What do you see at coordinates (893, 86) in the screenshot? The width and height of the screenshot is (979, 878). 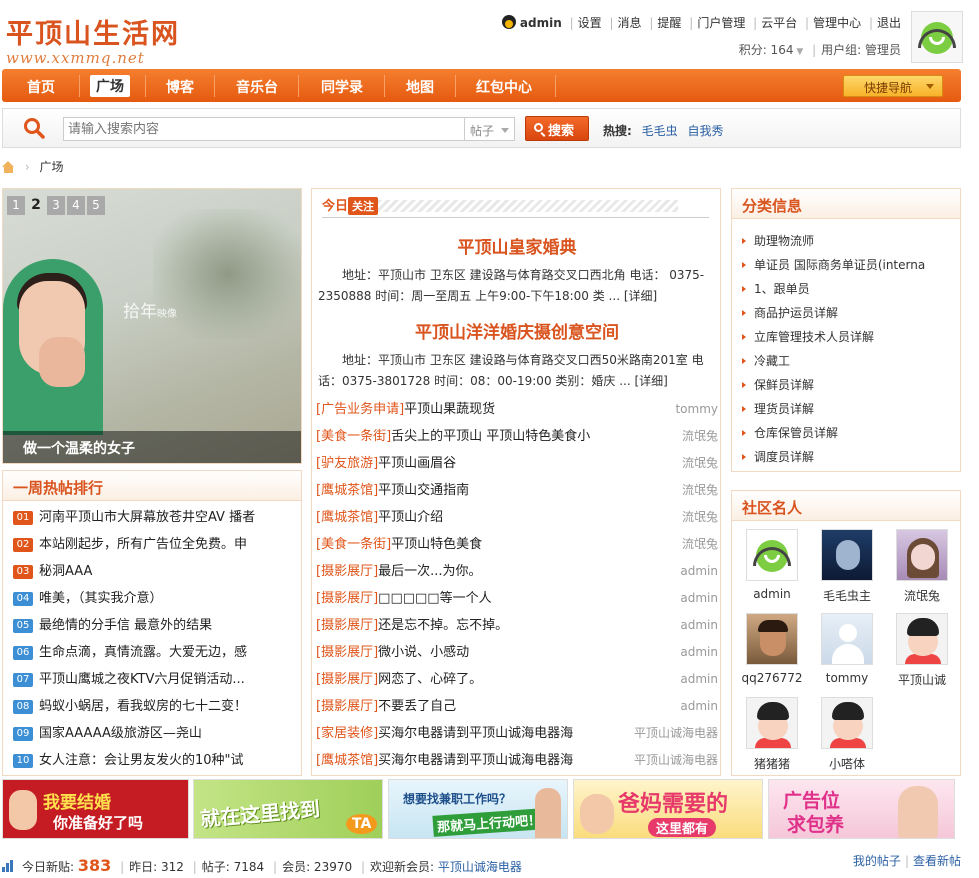 I see `quick-nav-button: 快捷导航` at bounding box center [893, 86].